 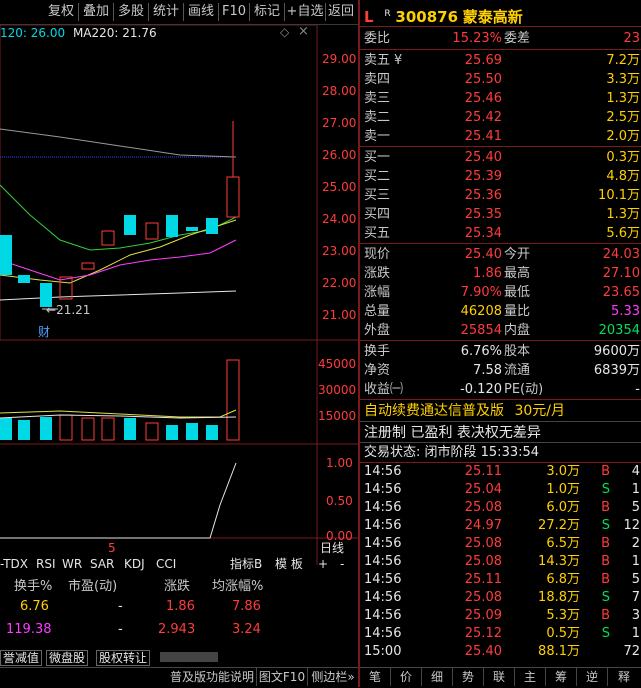 I want to click on quote-row: 现价 25.40 今开 24.03, so click(x=502, y=254).